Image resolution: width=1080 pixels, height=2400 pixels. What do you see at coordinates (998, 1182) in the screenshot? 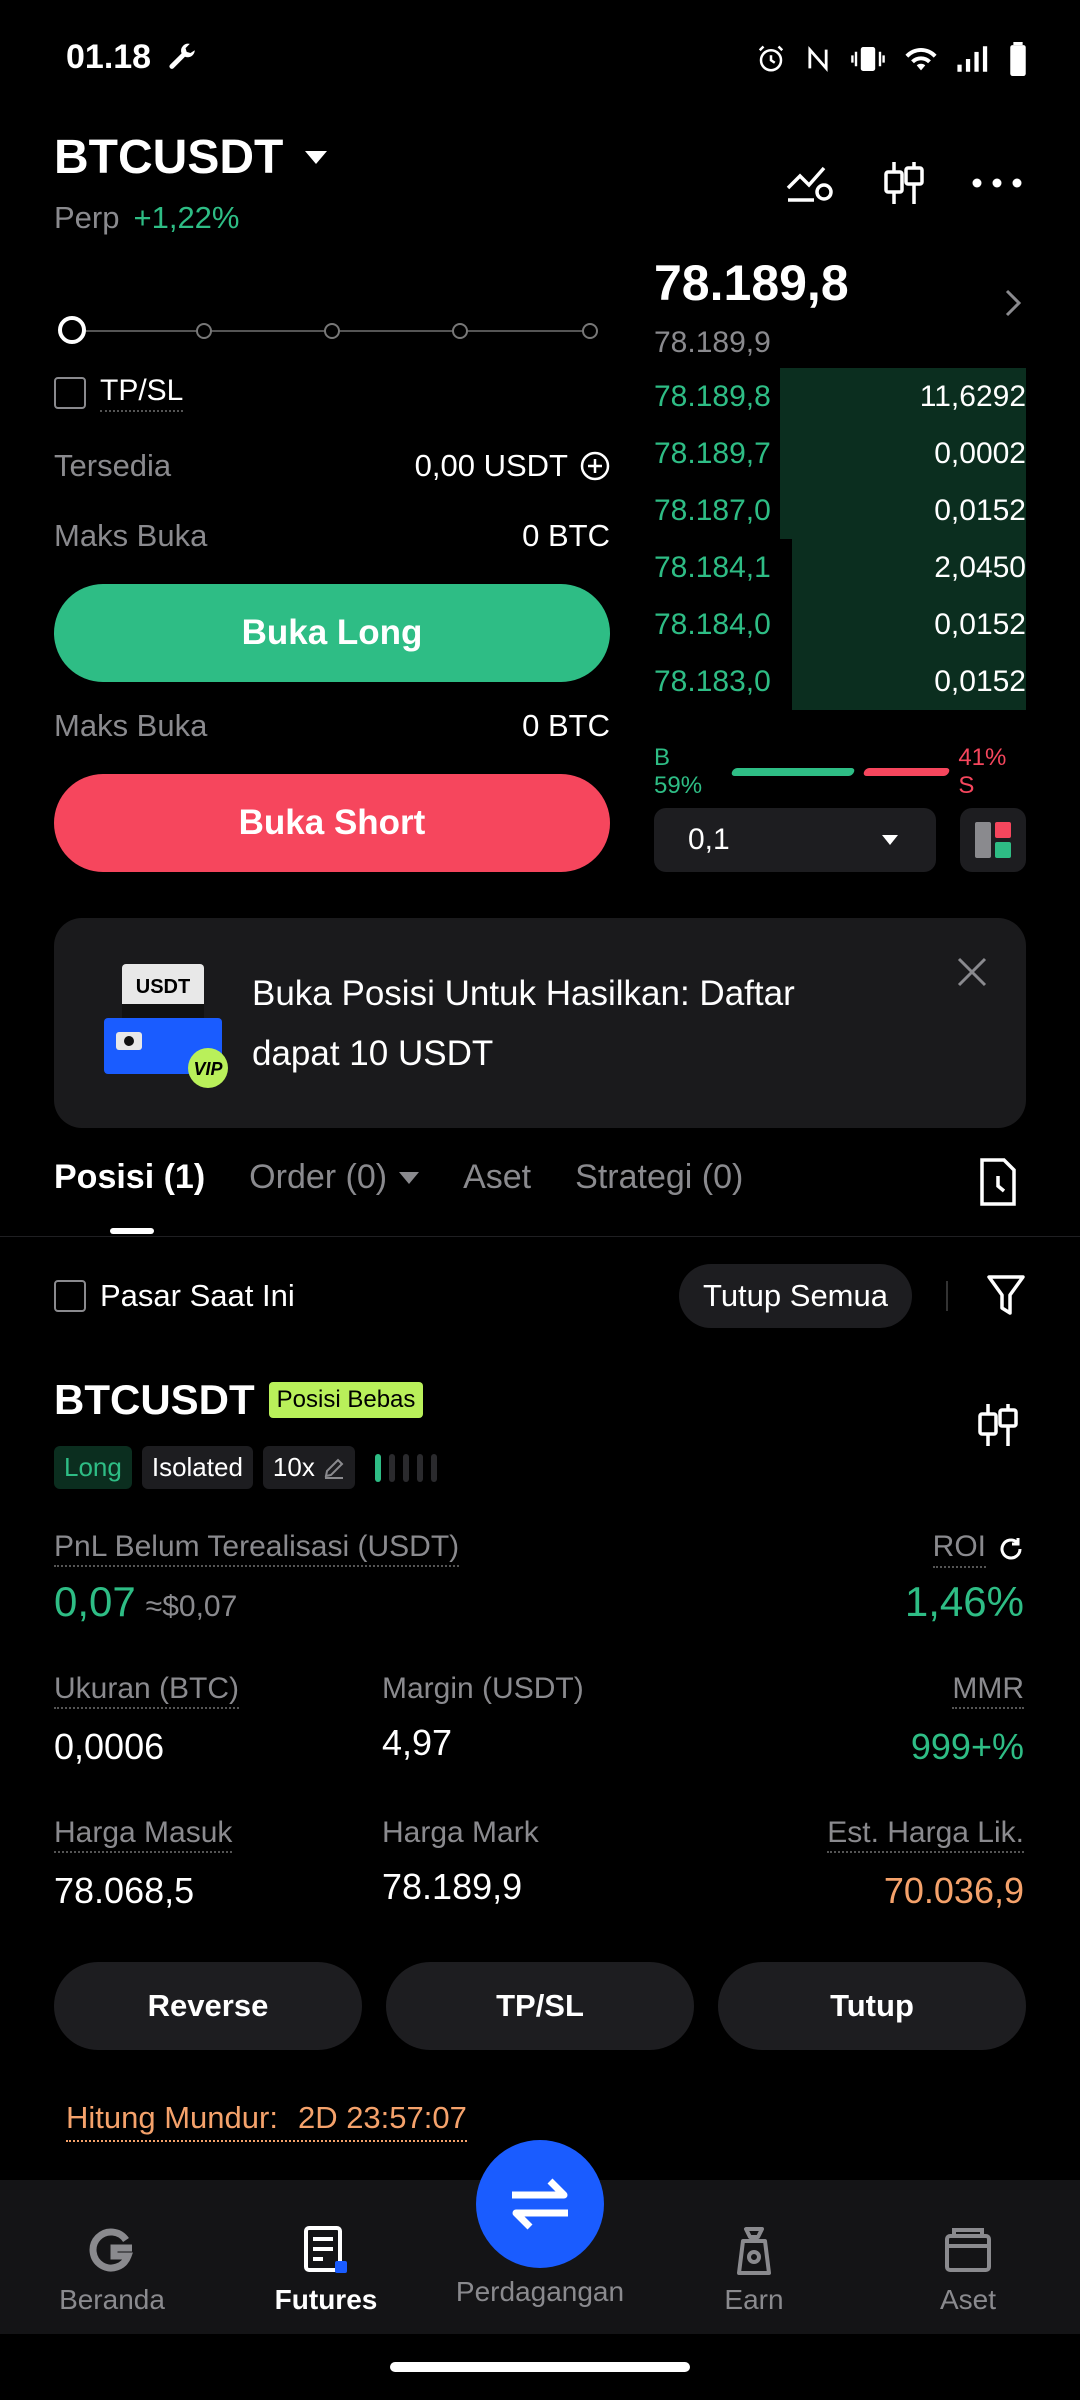
I see `history-document-icon` at bounding box center [998, 1182].